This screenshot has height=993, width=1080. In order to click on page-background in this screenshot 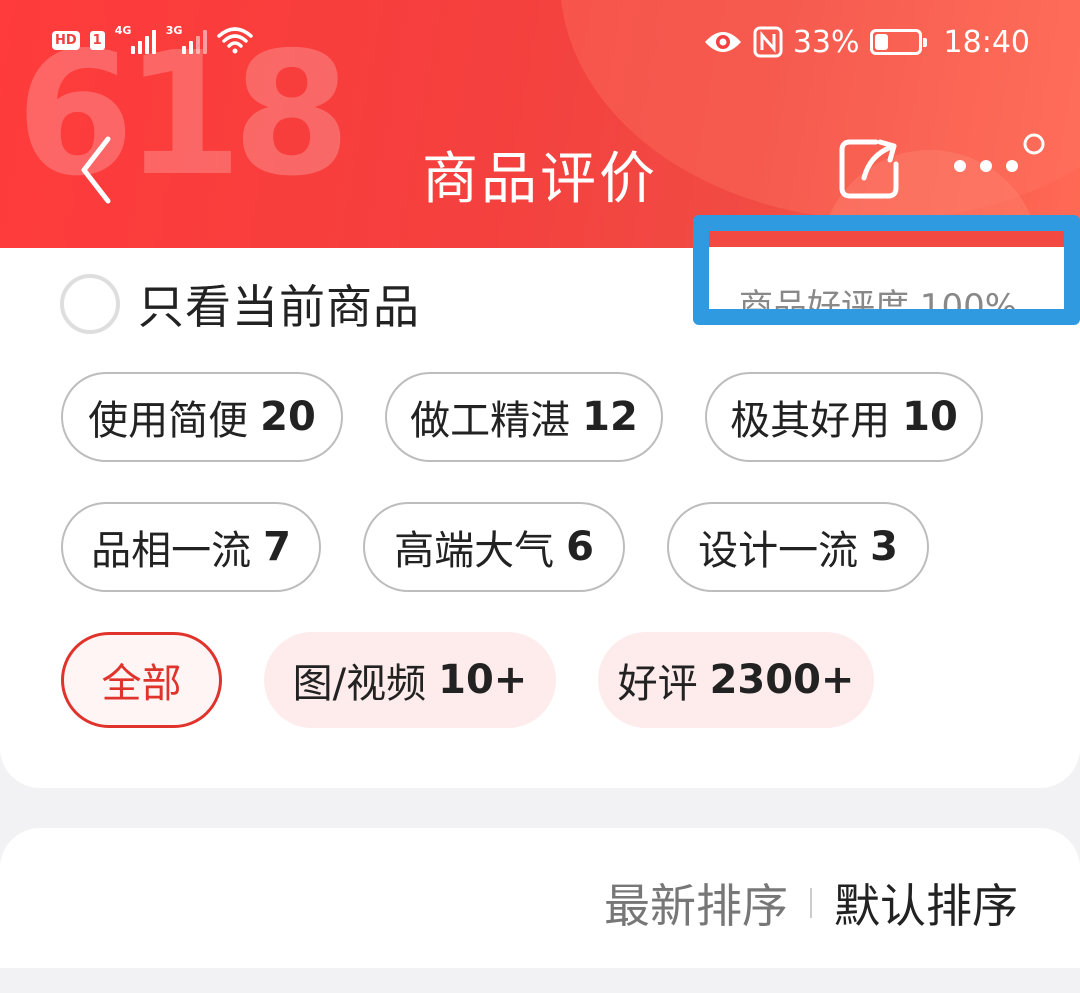, I will do `click(540, 980)`.